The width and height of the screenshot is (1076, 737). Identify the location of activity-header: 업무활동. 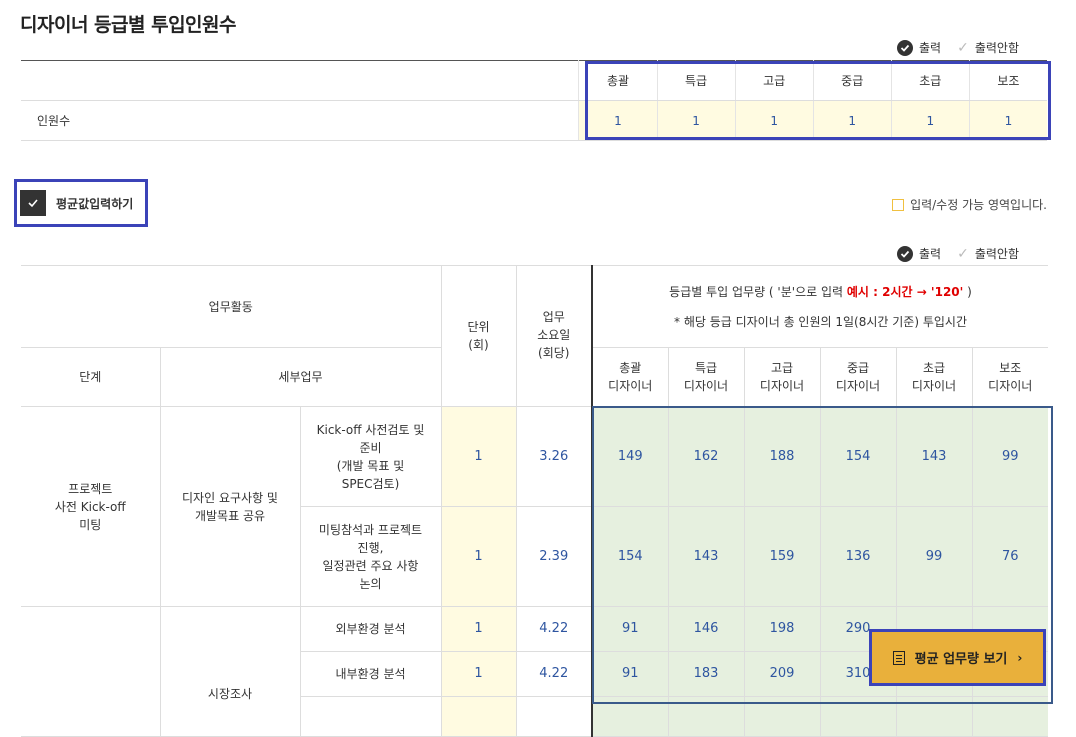
(231, 306).